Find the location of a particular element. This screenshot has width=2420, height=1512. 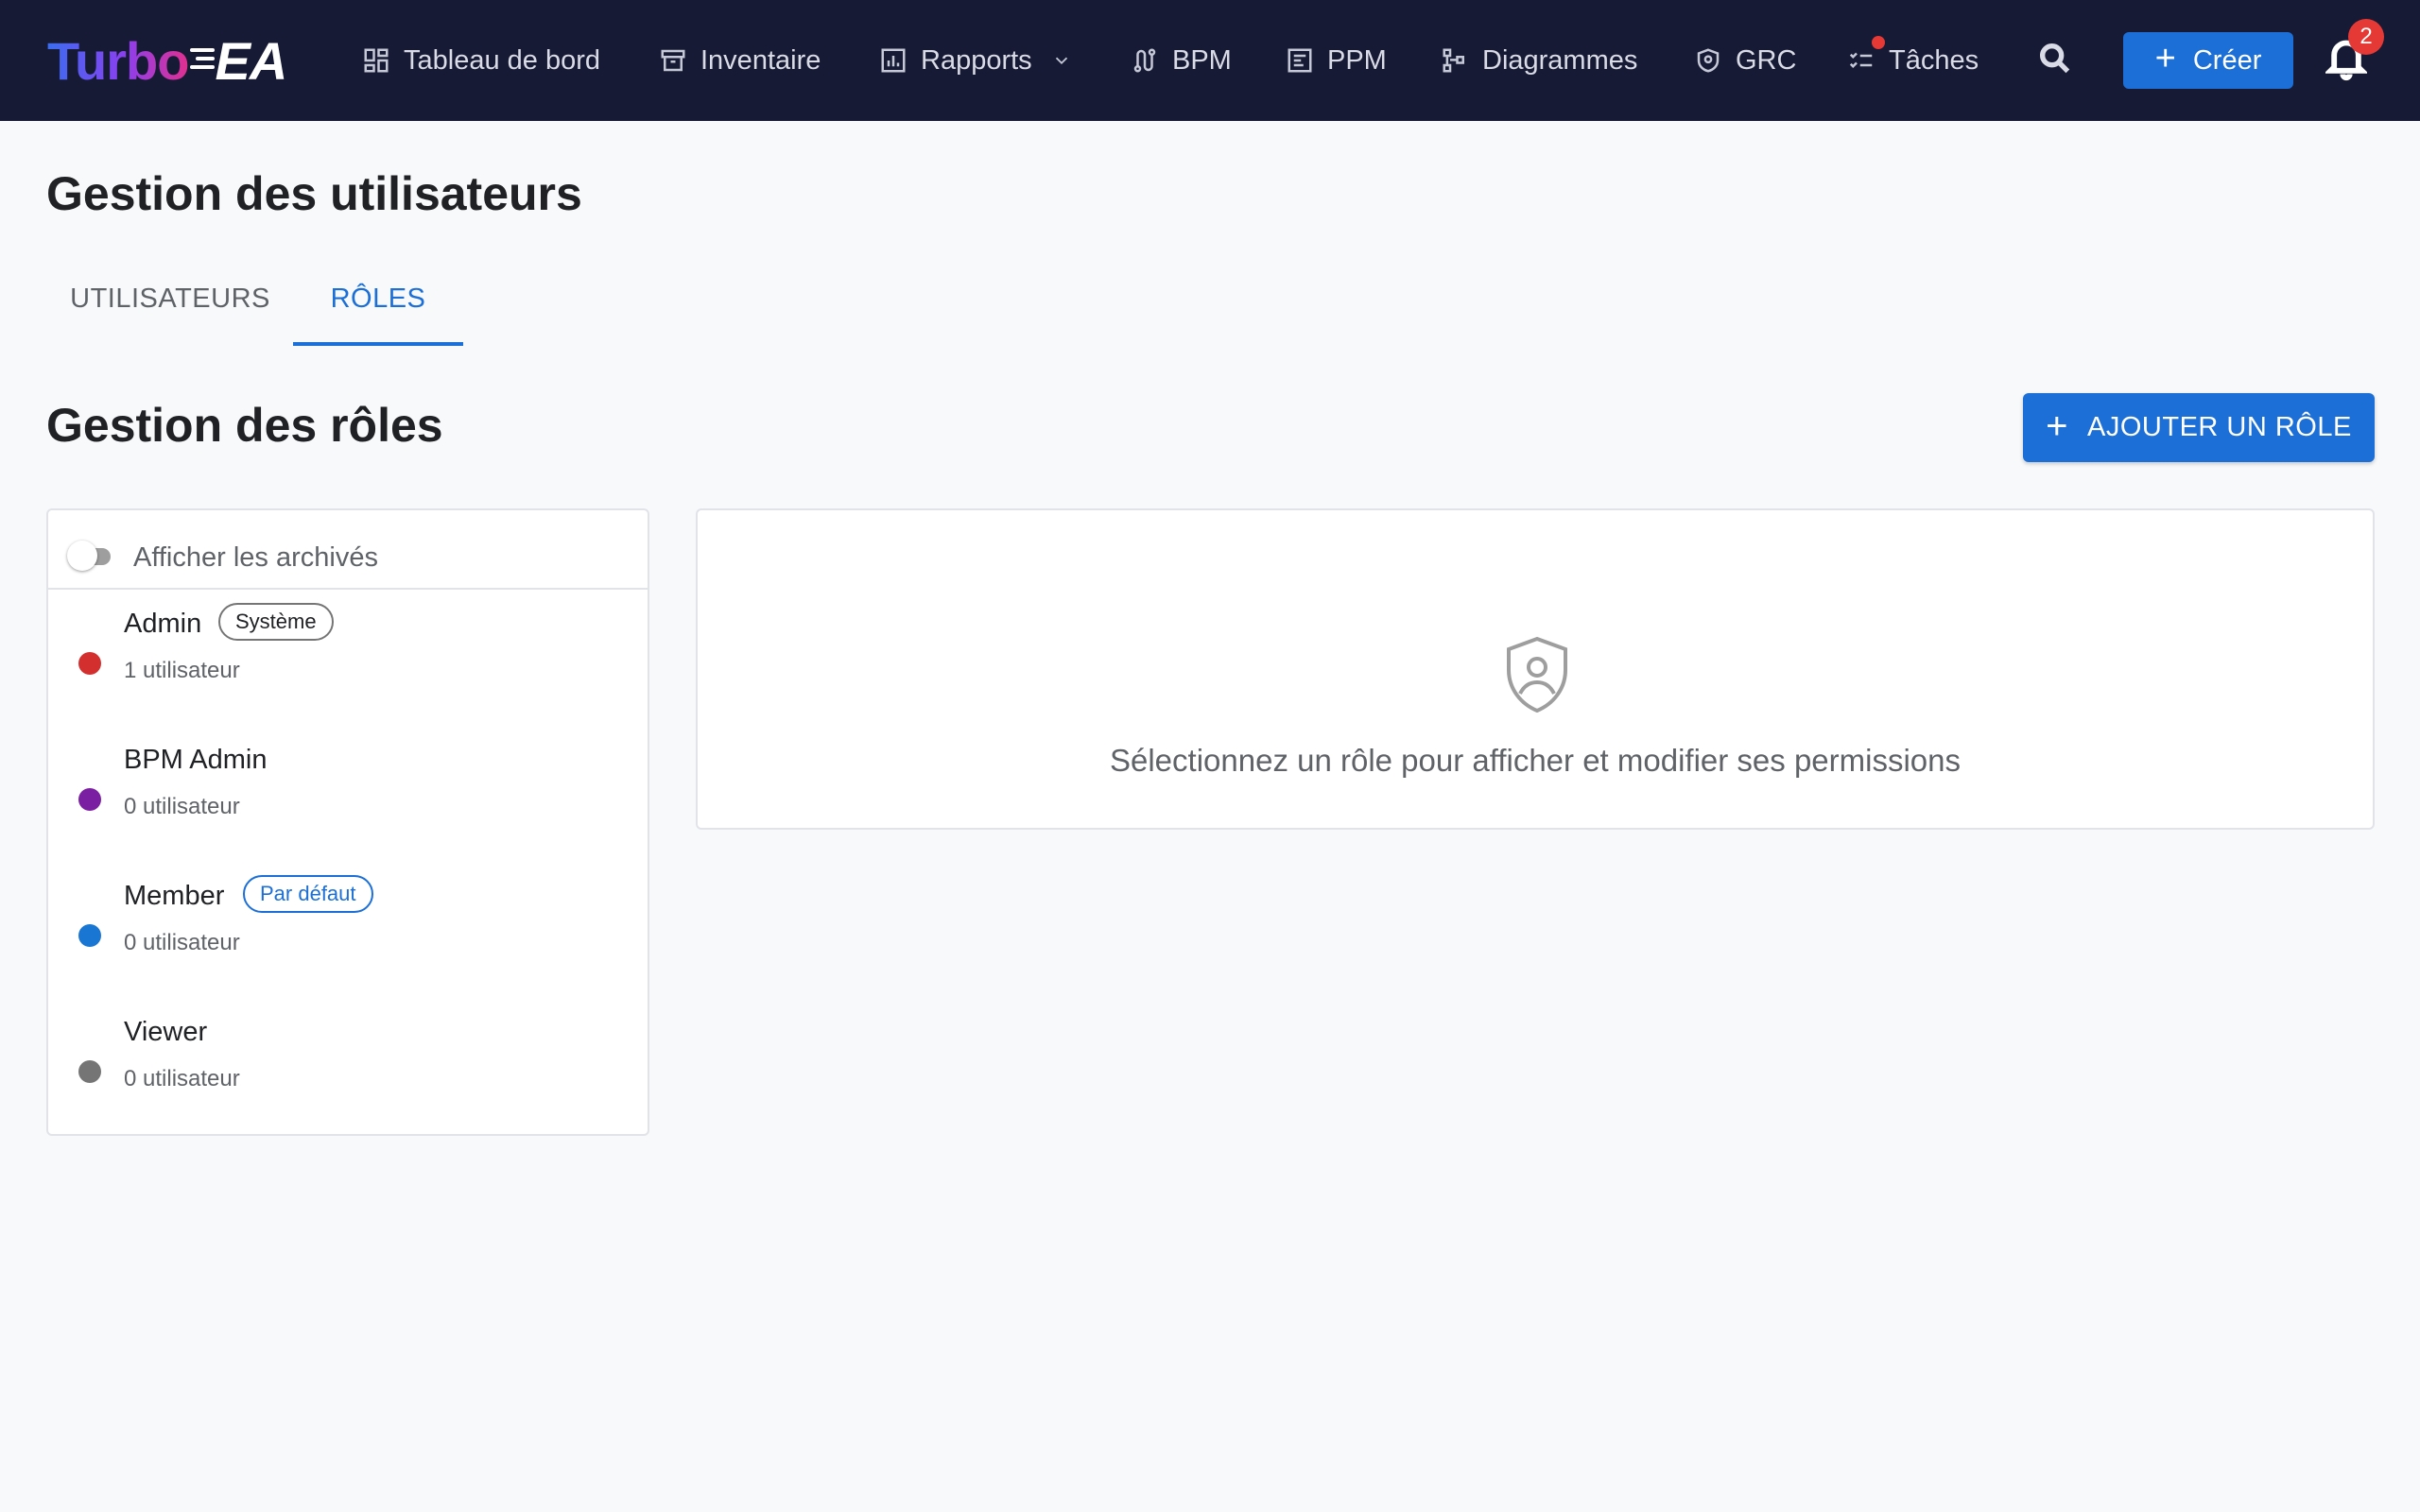

nav-ppm: PPM is located at coordinates (1336, 60).